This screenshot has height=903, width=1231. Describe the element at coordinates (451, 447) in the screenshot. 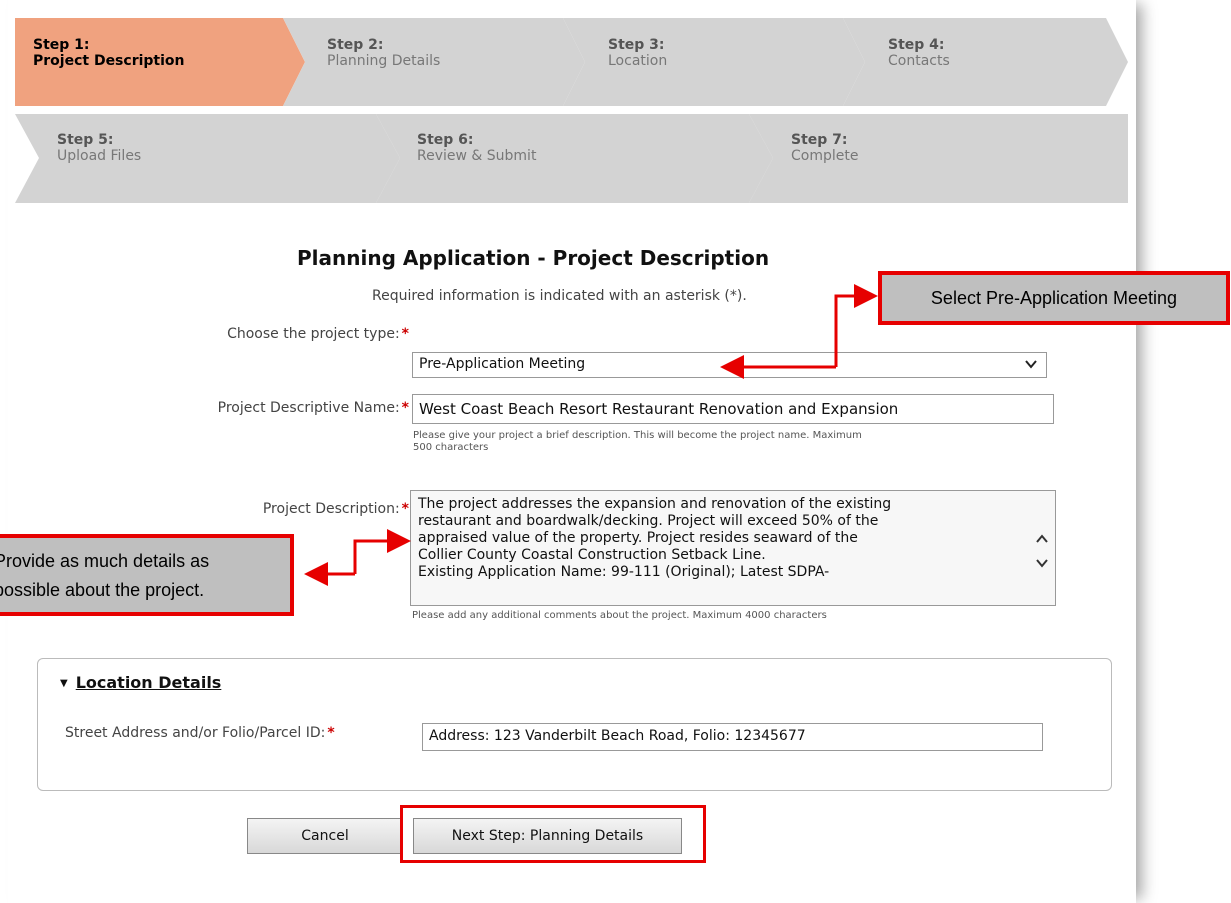

I see `project-name-hint-line2: 500 characters` at that location.